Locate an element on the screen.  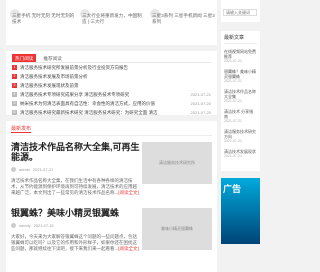
search-box is located at coordinates (240, 11).